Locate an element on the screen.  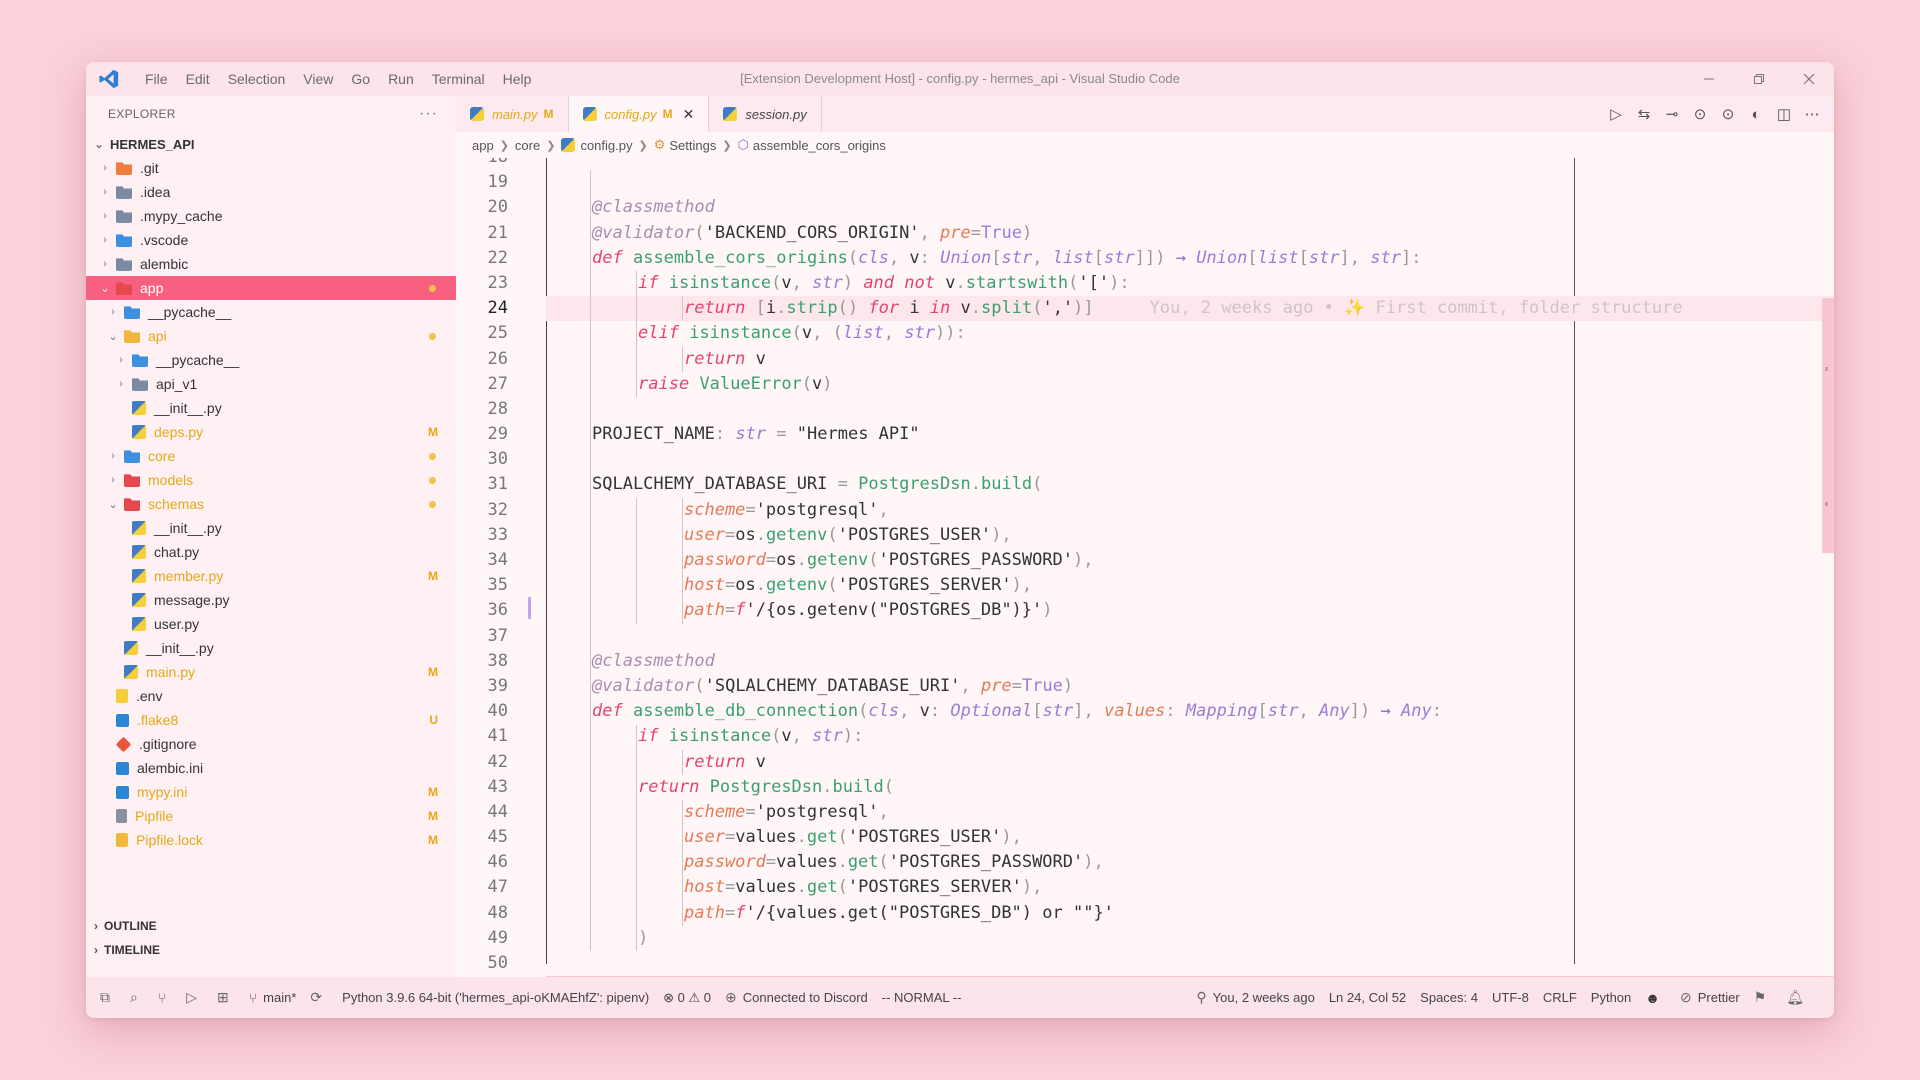
run-icon: ▷ is located at coordinates (1616, 114).